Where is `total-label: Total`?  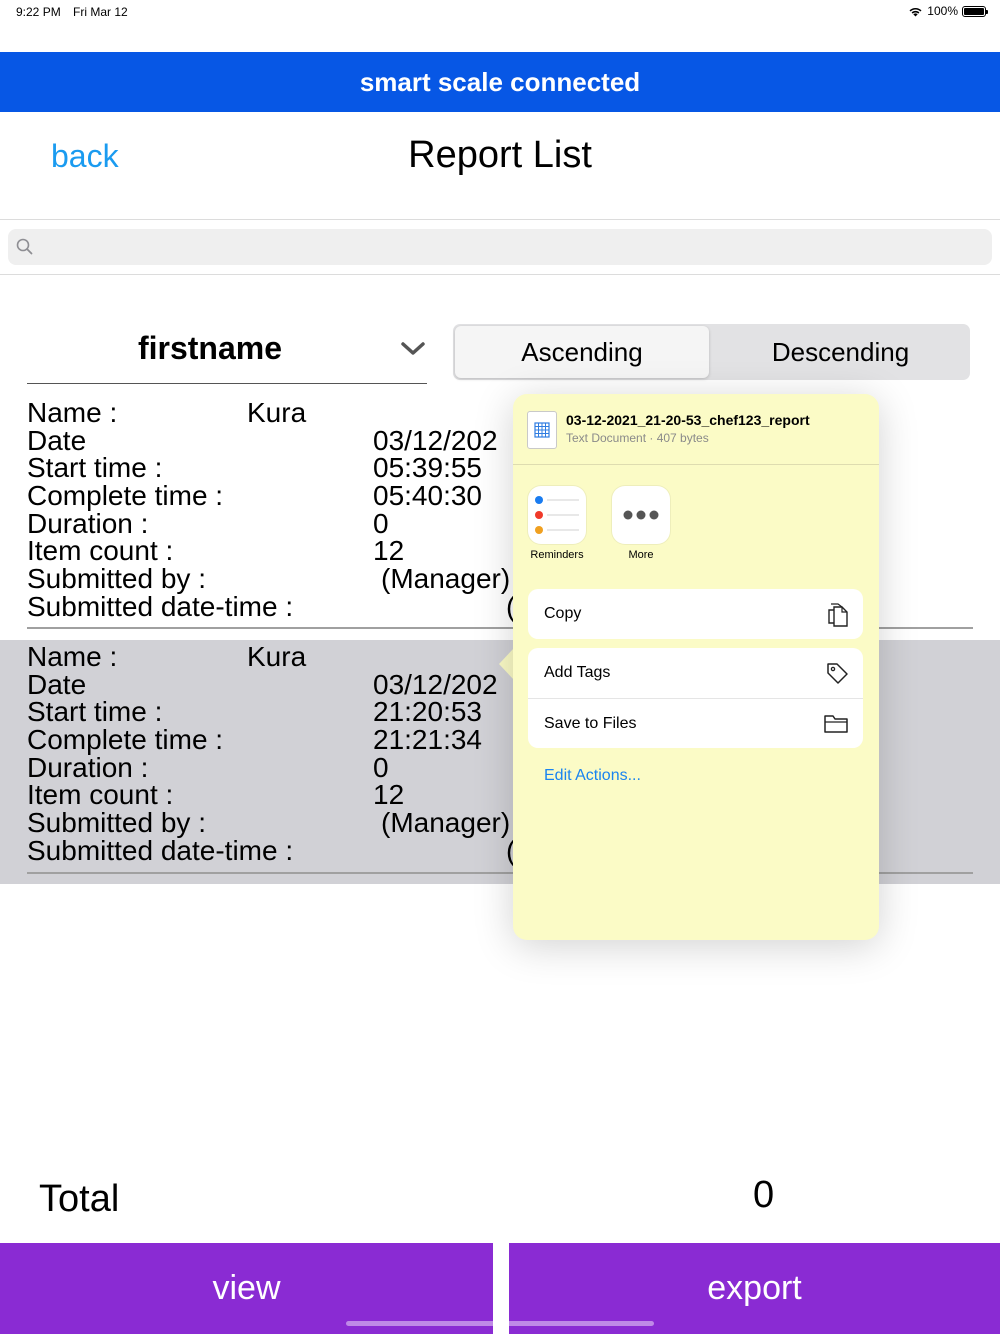
total-label: Total is located at coordinates (79, 1199).